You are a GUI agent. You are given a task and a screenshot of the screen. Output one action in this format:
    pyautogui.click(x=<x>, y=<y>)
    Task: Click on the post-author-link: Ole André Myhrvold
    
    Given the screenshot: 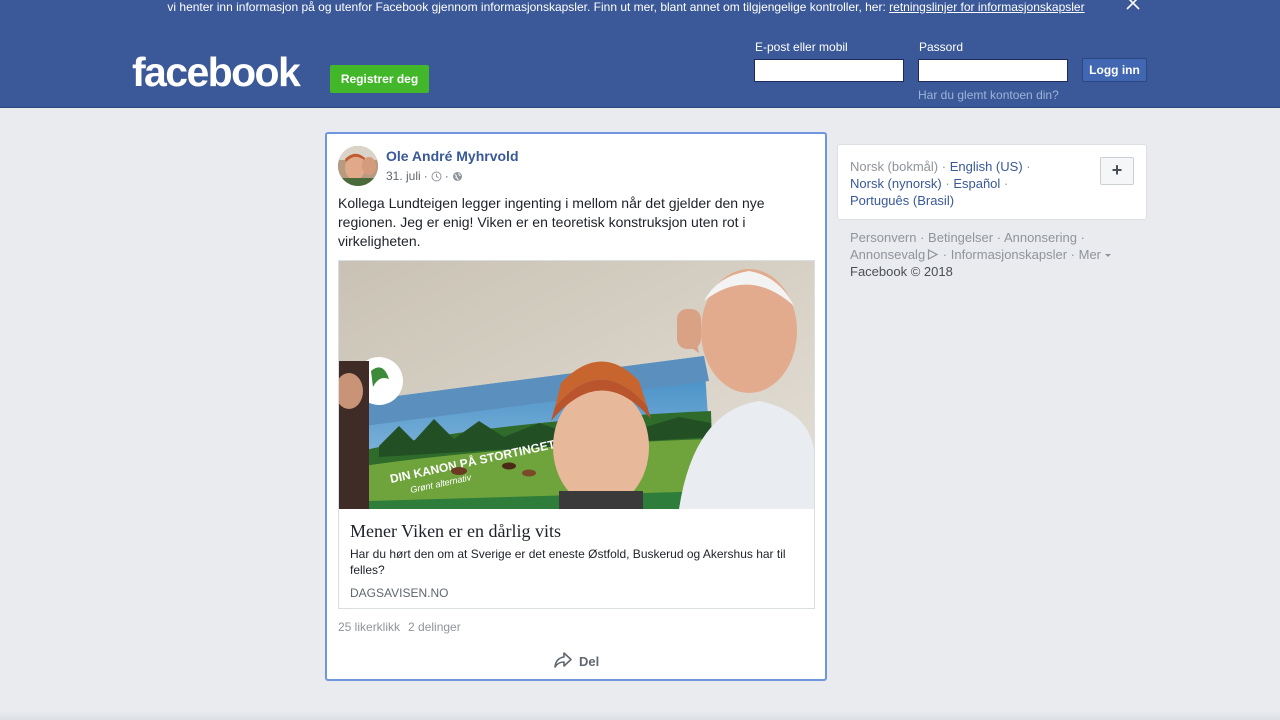 What is the action you would take?
    pyautogui.click(x=452, y=156)
    